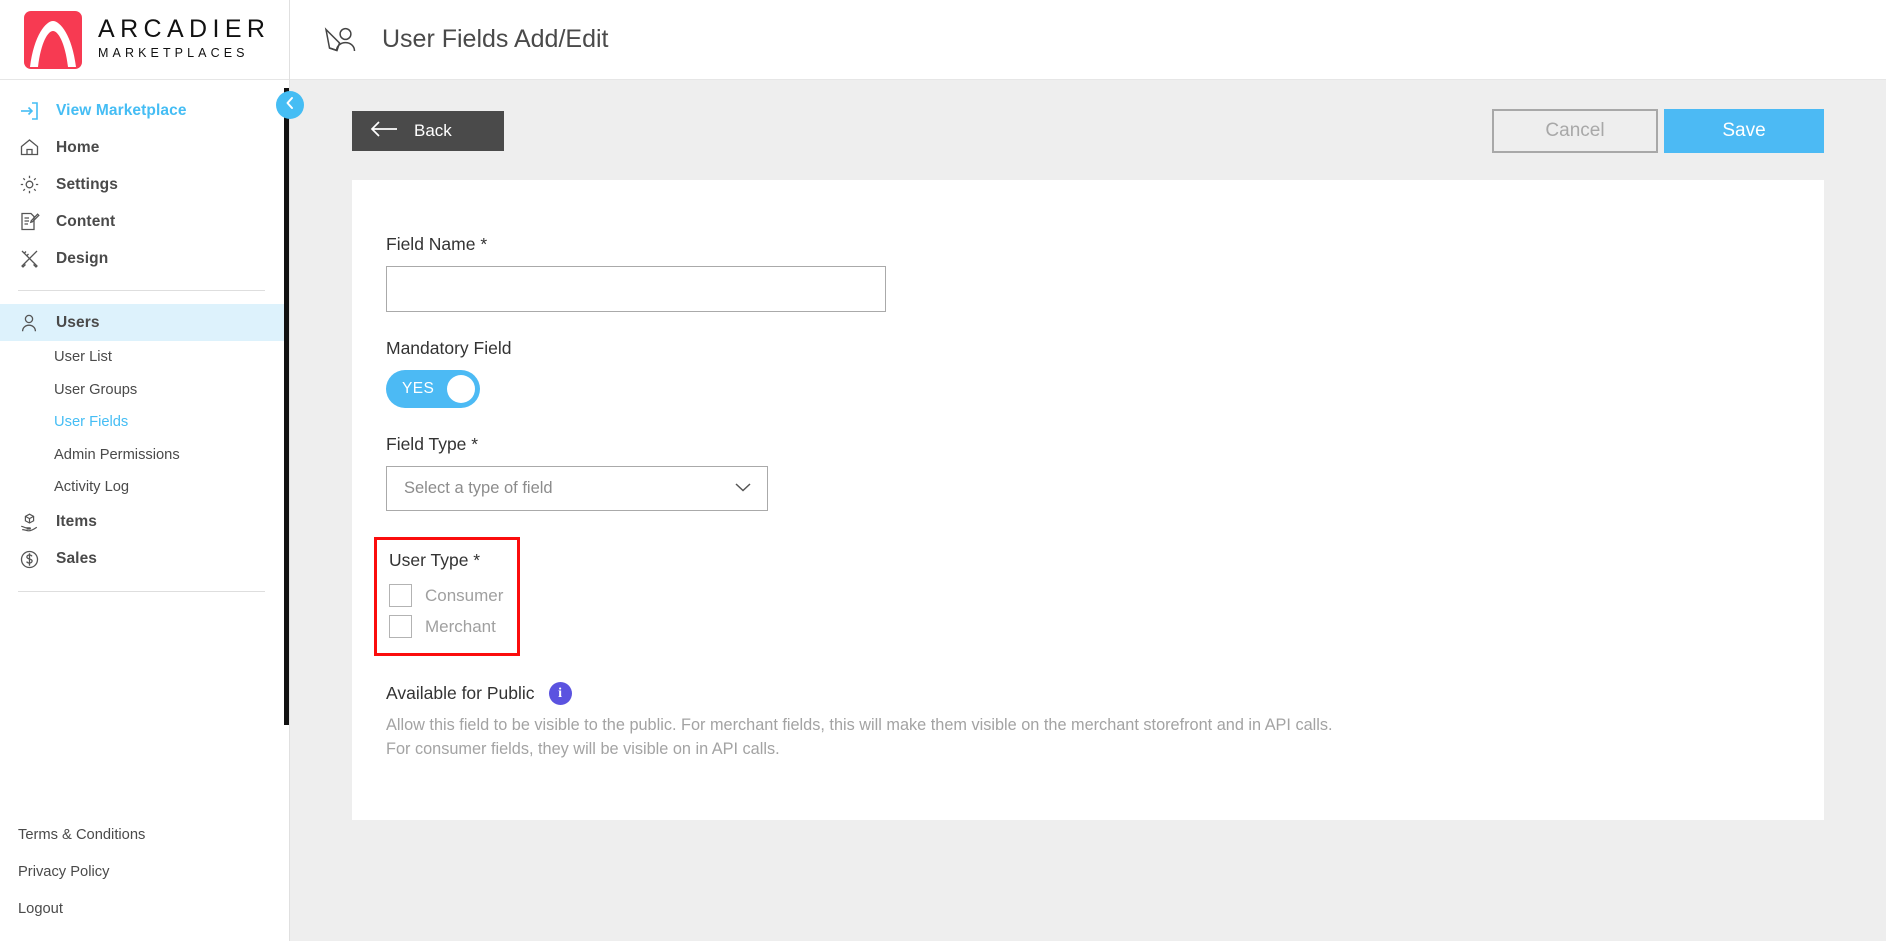  I want to click on sidebar-item-content: Content, so click(144, 221).